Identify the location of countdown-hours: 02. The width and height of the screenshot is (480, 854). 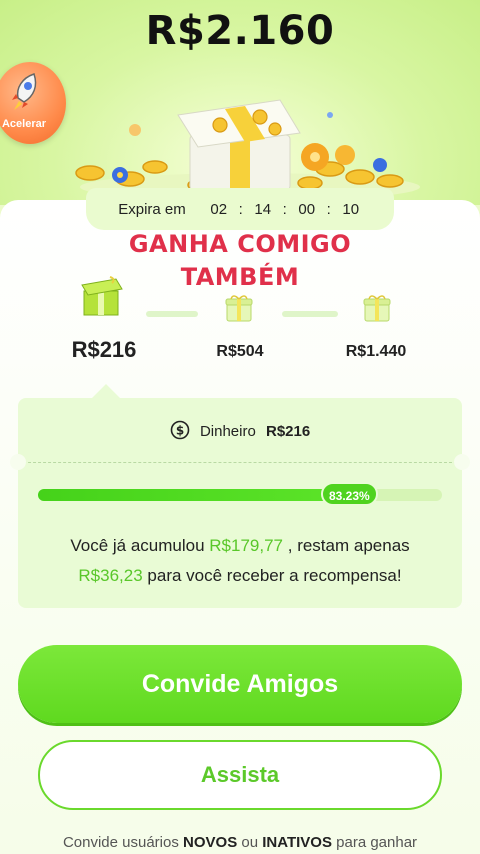
(219, 209).